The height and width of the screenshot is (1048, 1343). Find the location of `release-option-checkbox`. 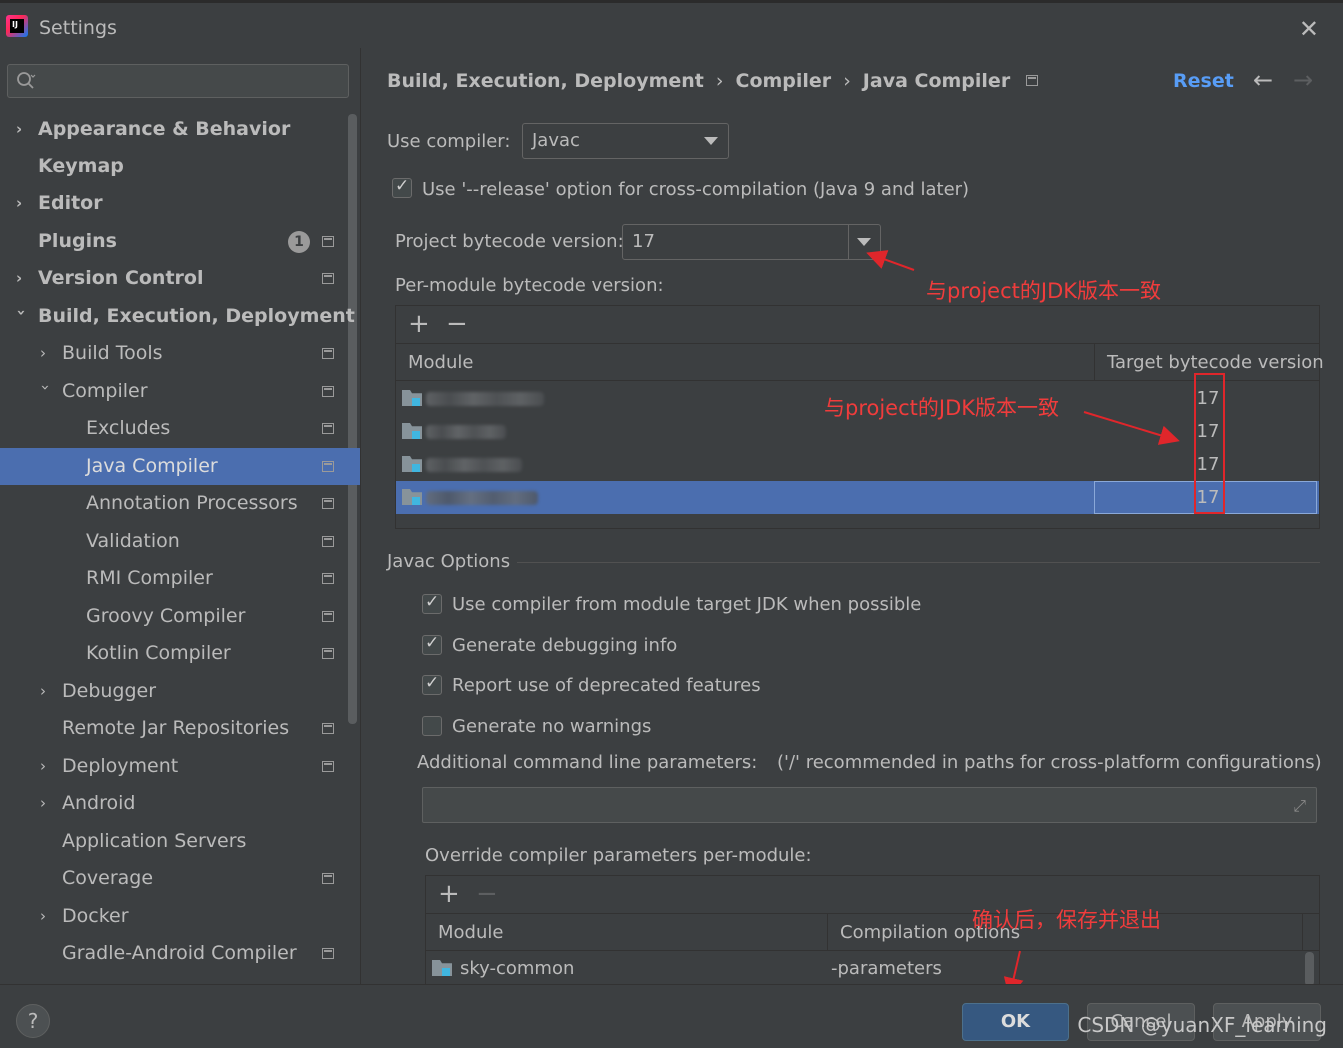

release-option-checkbox is located at coordinates (402, 187).